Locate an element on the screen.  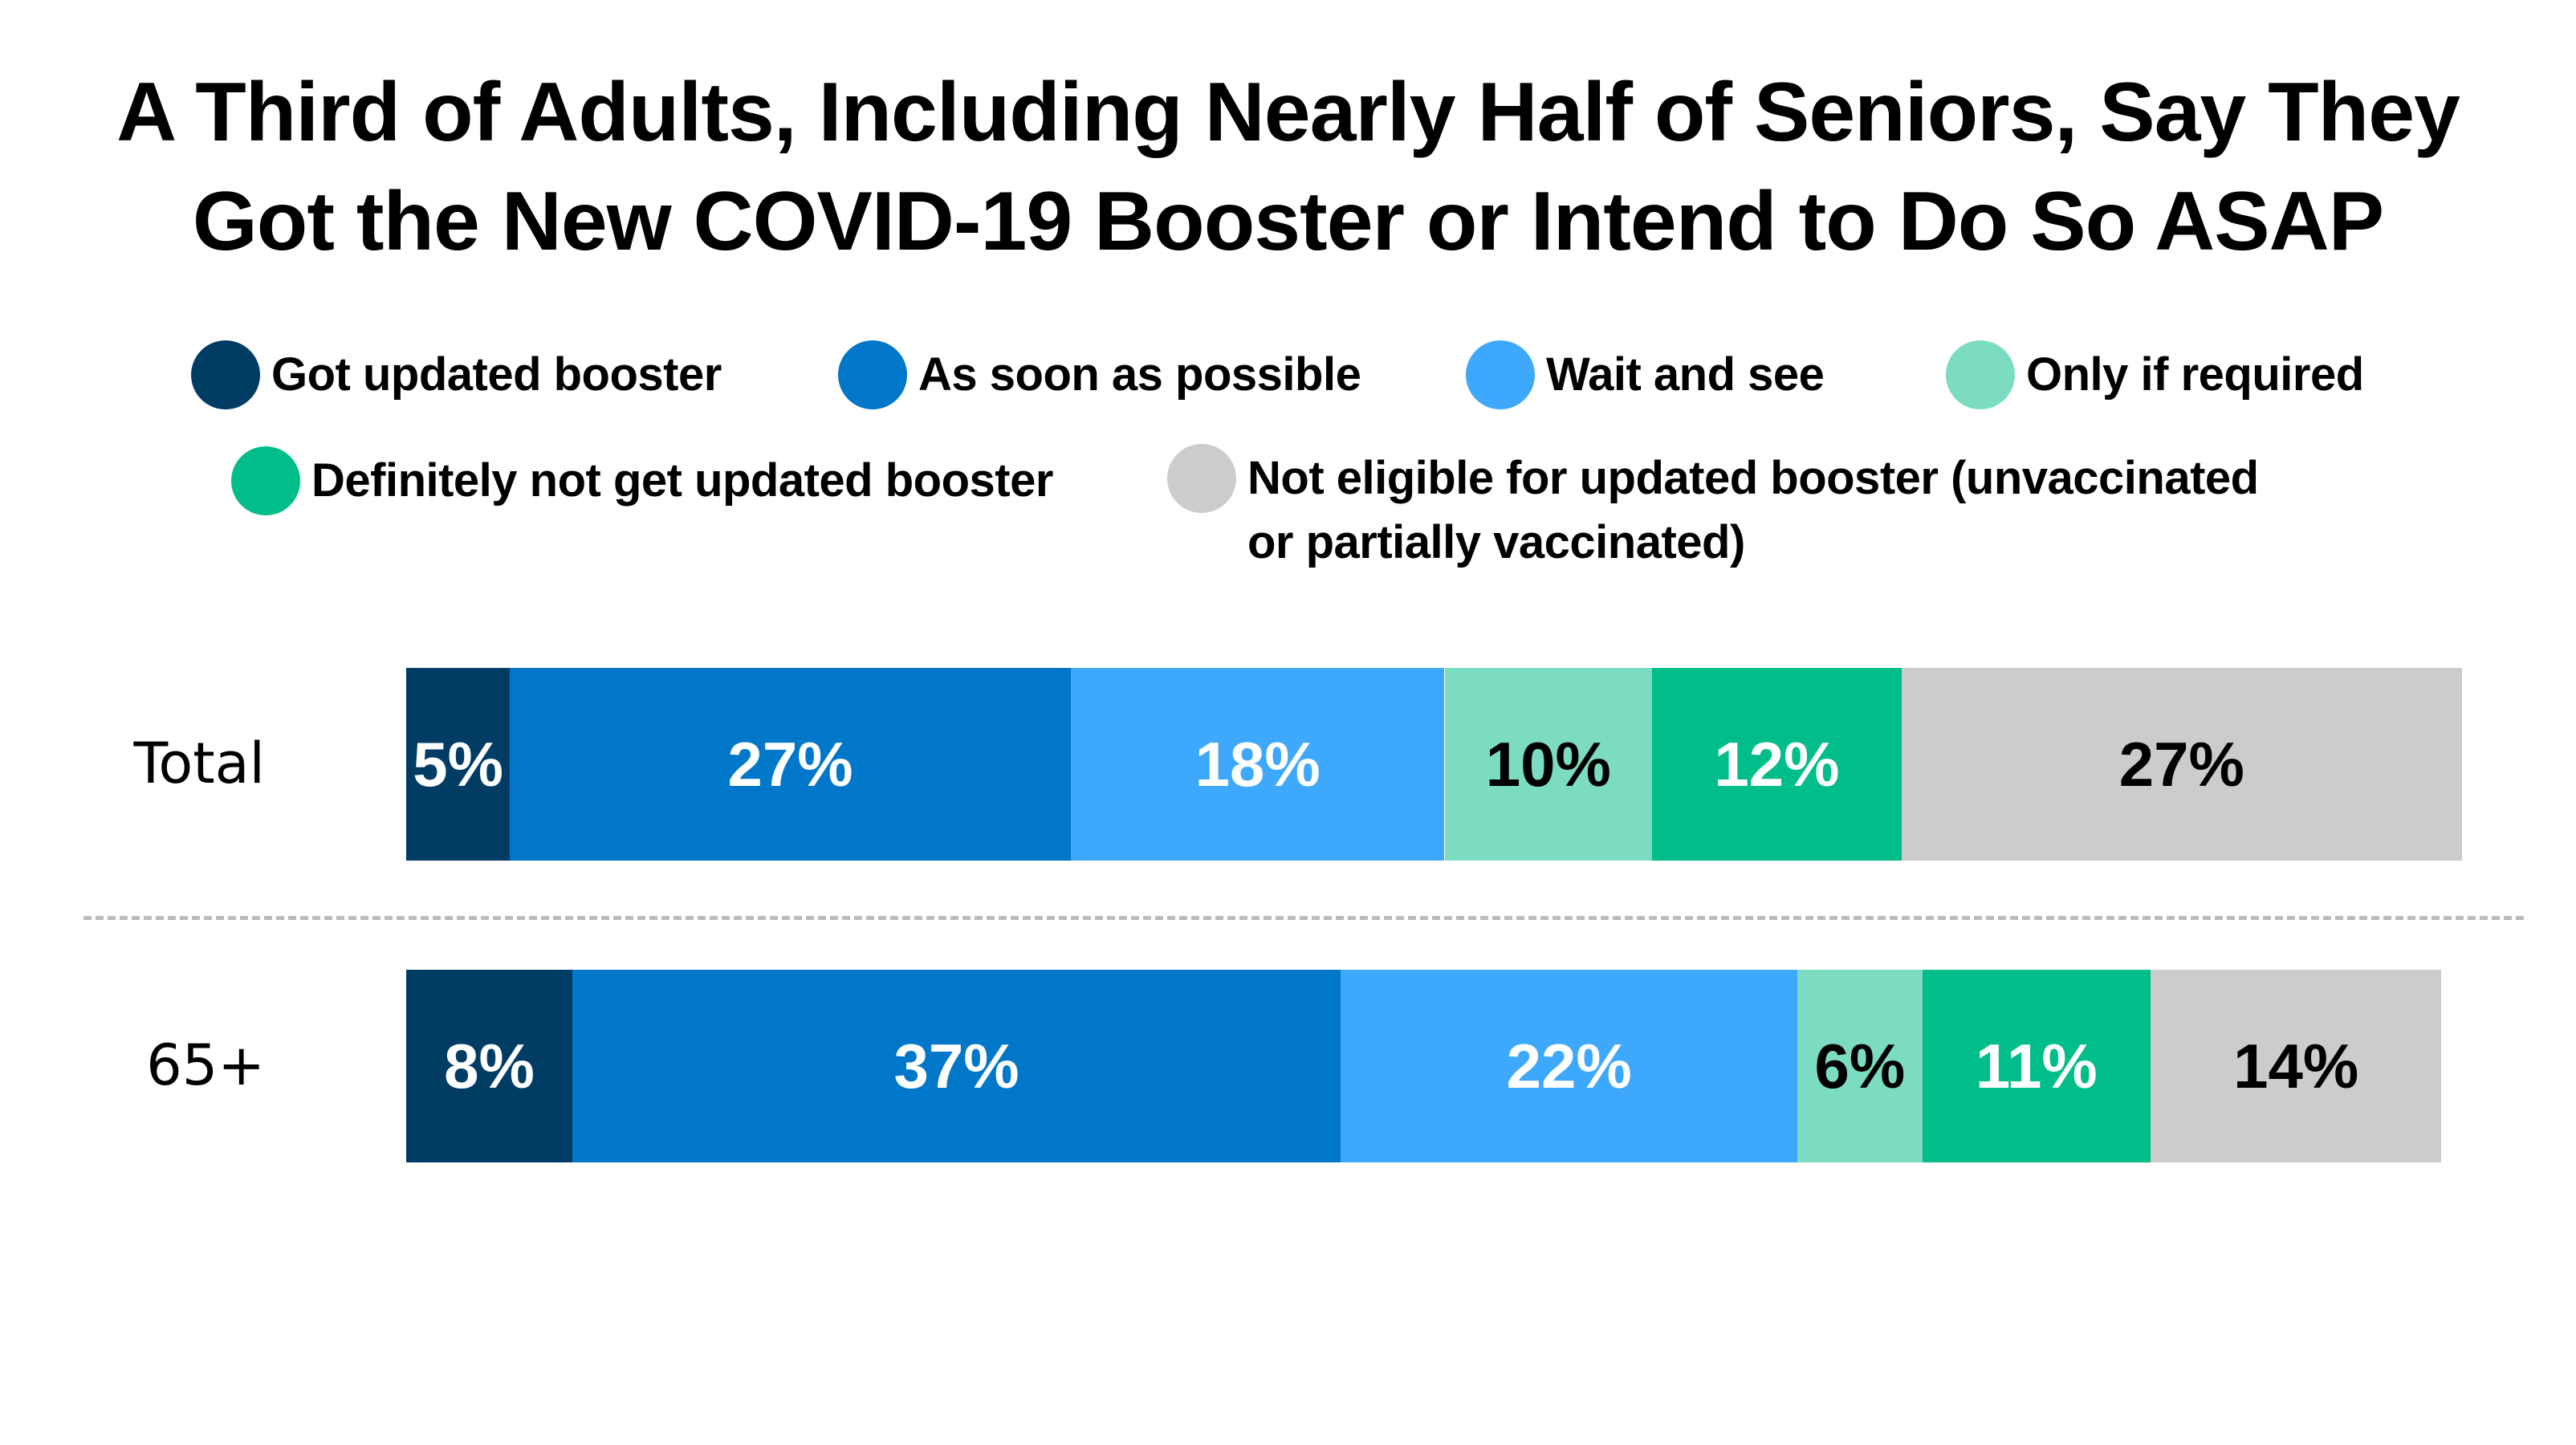
legend-item-got-updated-booster: Got updated booster is located at coordinates (457, 374).